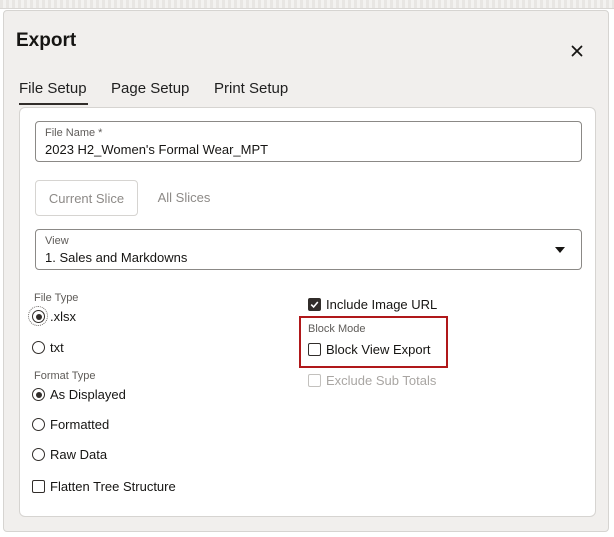 The width and height of the screenshot is (614, 537). What do you see at coordinates (57, 347) in the screenshot?
I see `file-type-txt-label: txt` at bounding box center [57, 347].